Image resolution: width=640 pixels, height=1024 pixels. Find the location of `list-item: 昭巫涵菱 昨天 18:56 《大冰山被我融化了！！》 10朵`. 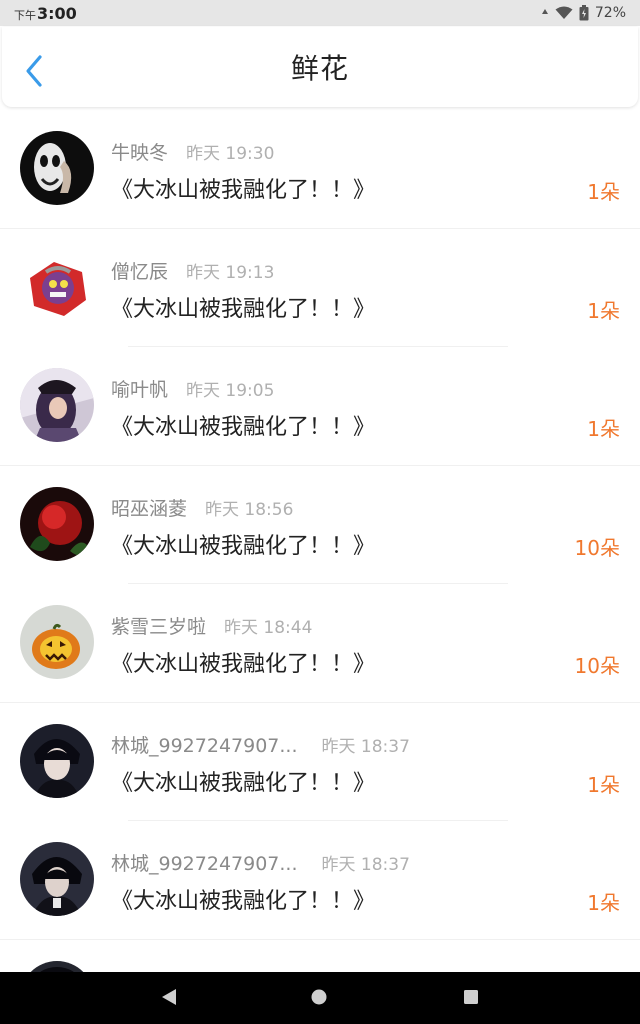

list-item: 昭巫涵菱 昨天 18:56 《大冰山被我融化了！！》 10朵 is located at coordinates (320, 525).